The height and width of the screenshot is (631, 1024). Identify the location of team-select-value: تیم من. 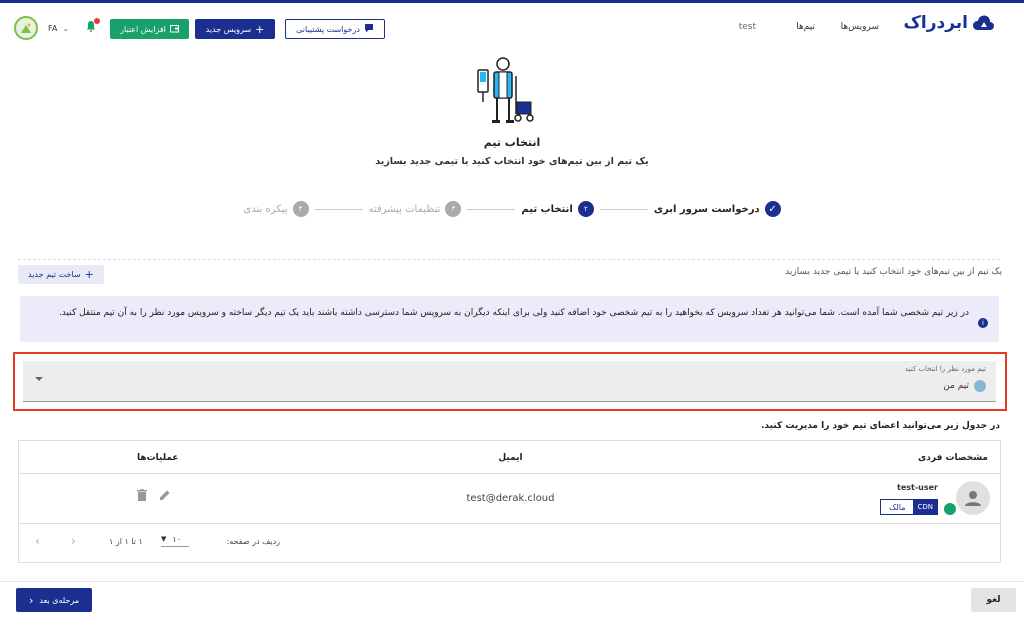
(964, 386).